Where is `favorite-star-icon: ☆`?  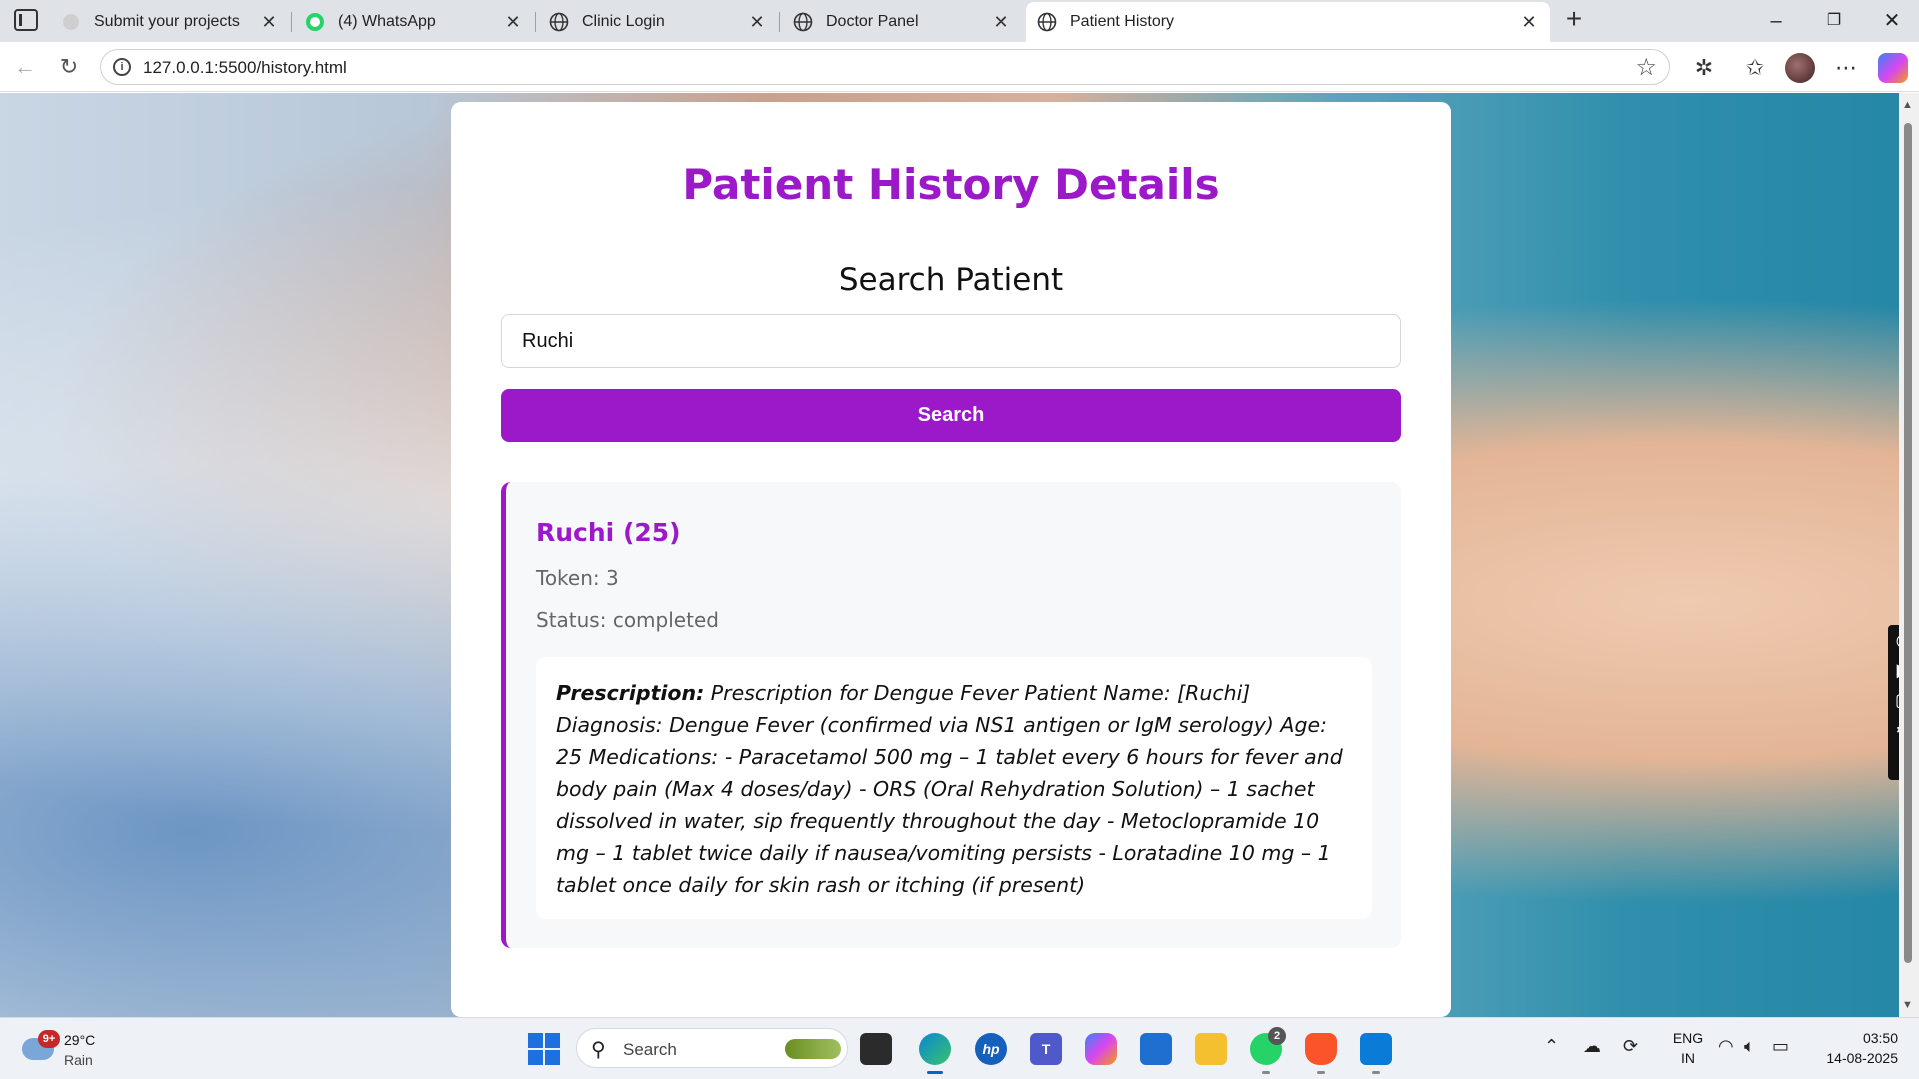
favorite-star-icon: ☆ is located at coordinates (1646, 67).